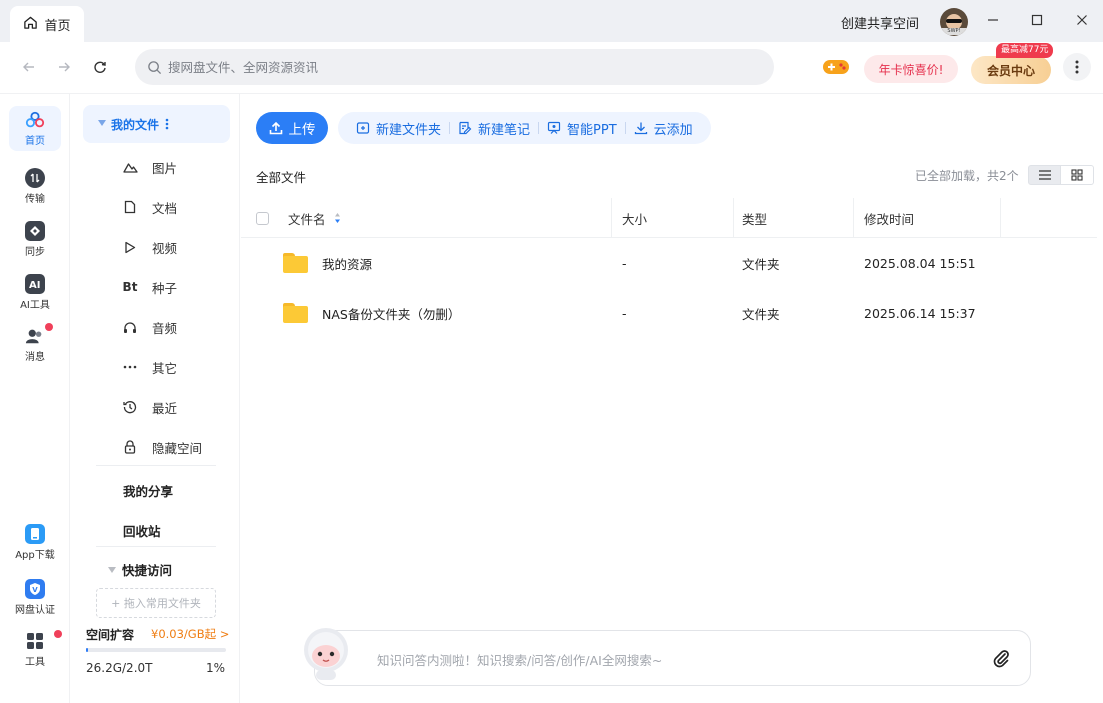 Image resolution: width=1103 pixels, height=703 pixels. What do you see at coordinates (262, 218) in the screenshot?
I see `select-all-checkbox` at bounding box center [262, 218].